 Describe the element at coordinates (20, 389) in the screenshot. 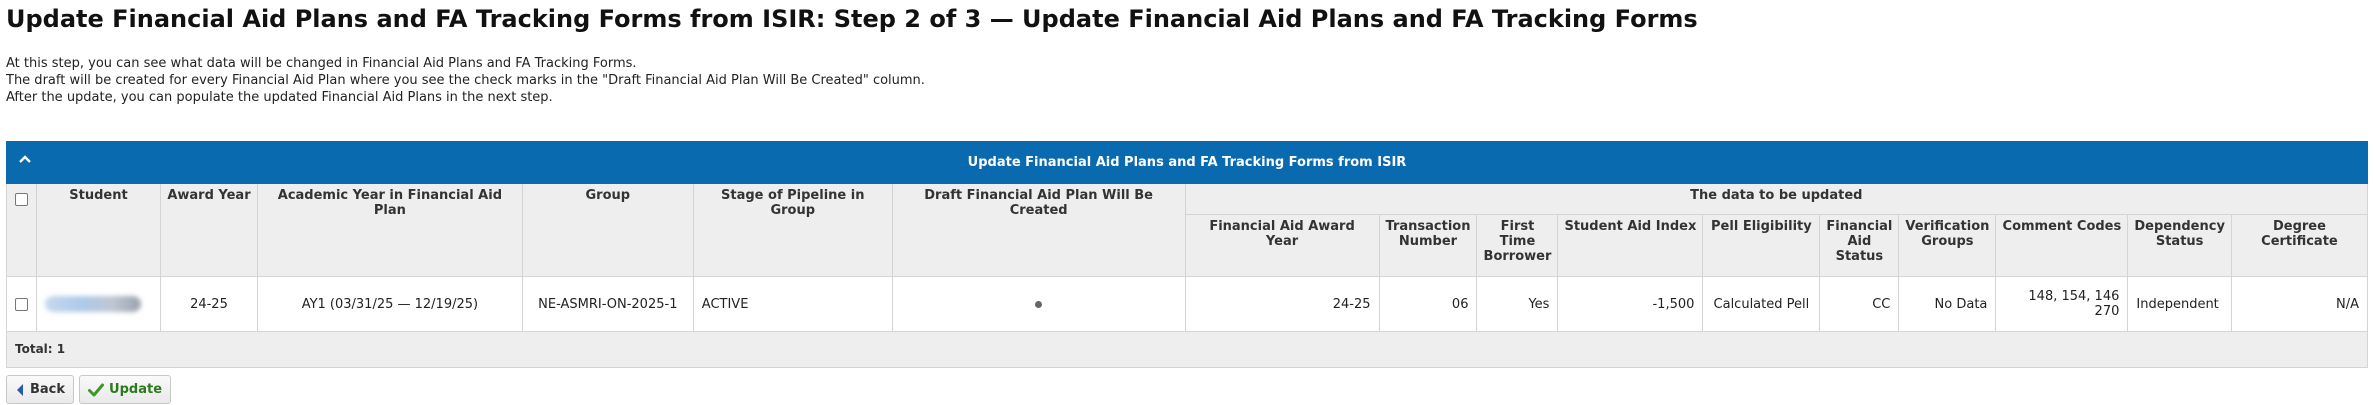

I see `arrow-left-icon` at that location.